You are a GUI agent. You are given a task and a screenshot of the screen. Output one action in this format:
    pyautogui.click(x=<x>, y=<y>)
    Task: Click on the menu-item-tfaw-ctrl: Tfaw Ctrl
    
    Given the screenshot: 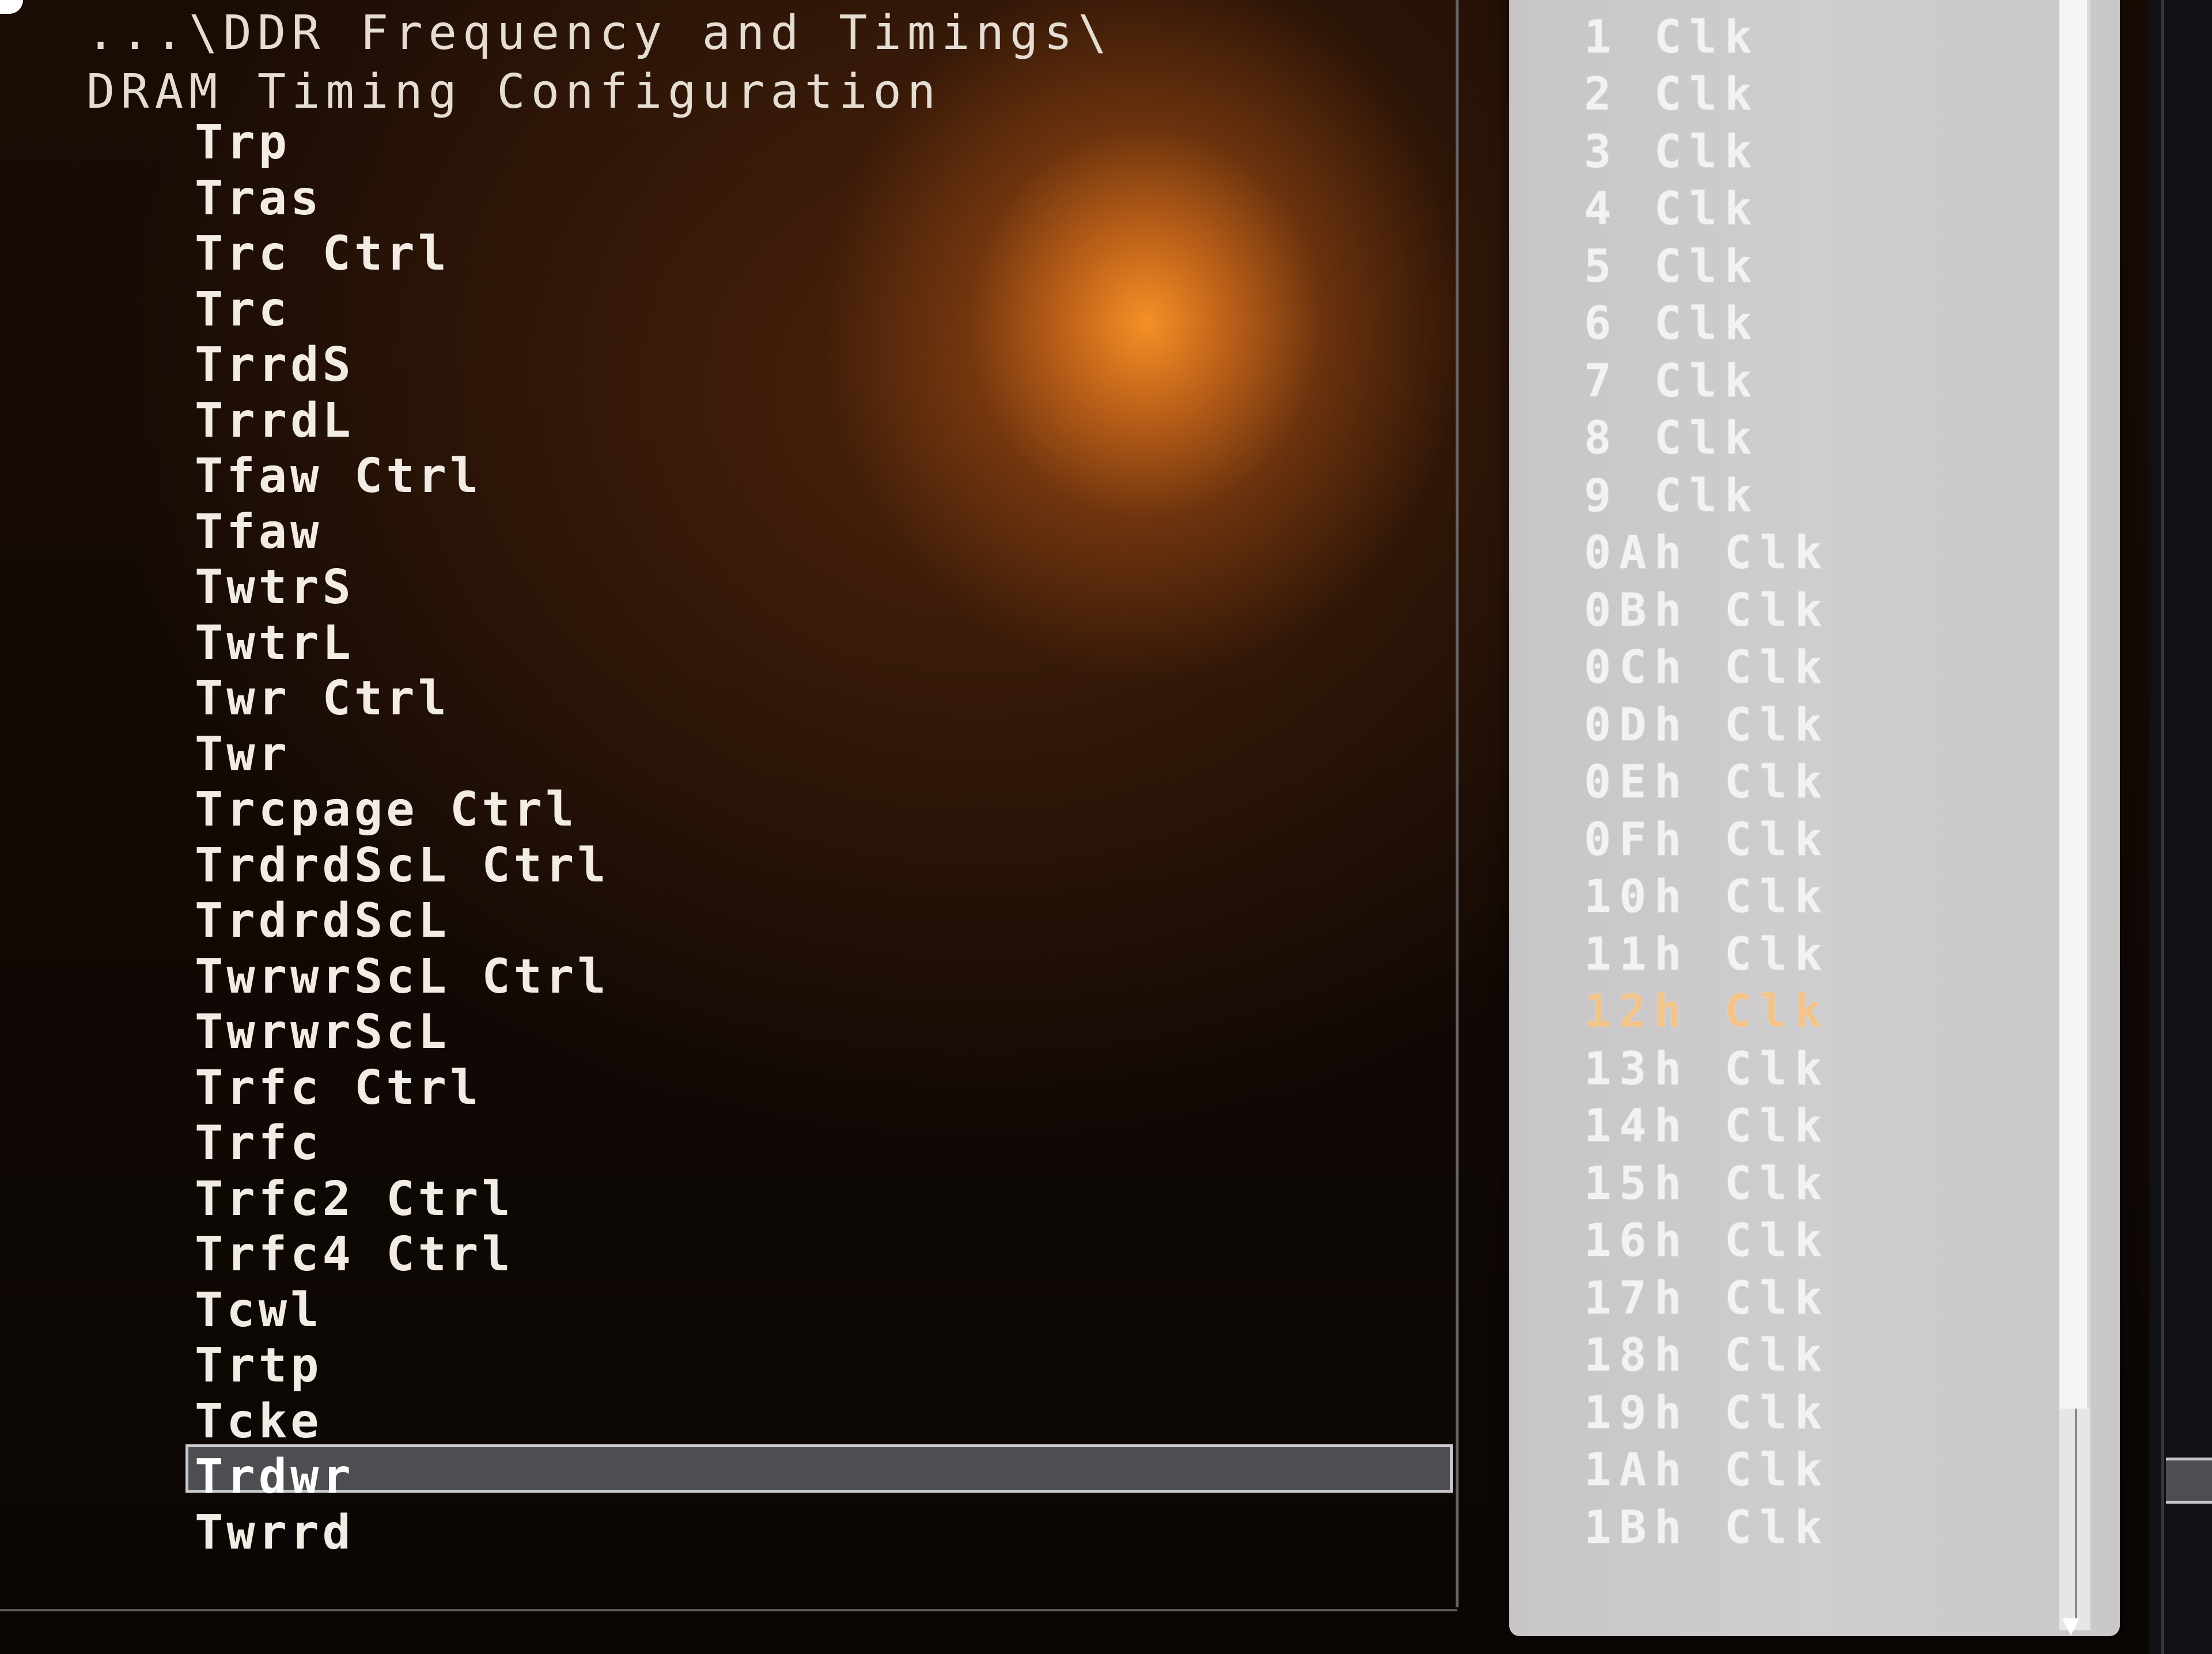 What is the action you would take?
    pyautogui.click(x=402, y=477)
    